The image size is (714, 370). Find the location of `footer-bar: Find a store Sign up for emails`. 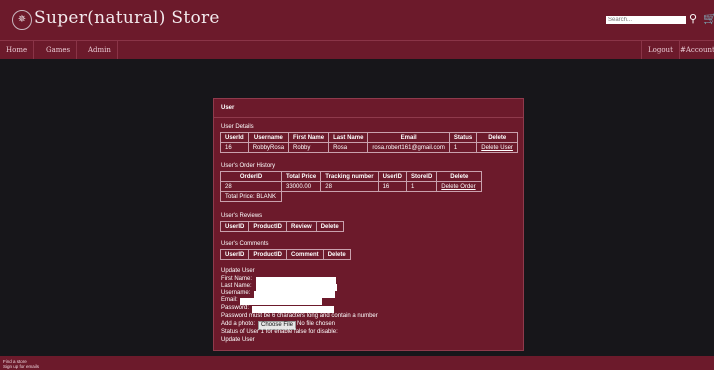

footer-bar: Find a store Sign up for emails is located at coordinates (357, 363).